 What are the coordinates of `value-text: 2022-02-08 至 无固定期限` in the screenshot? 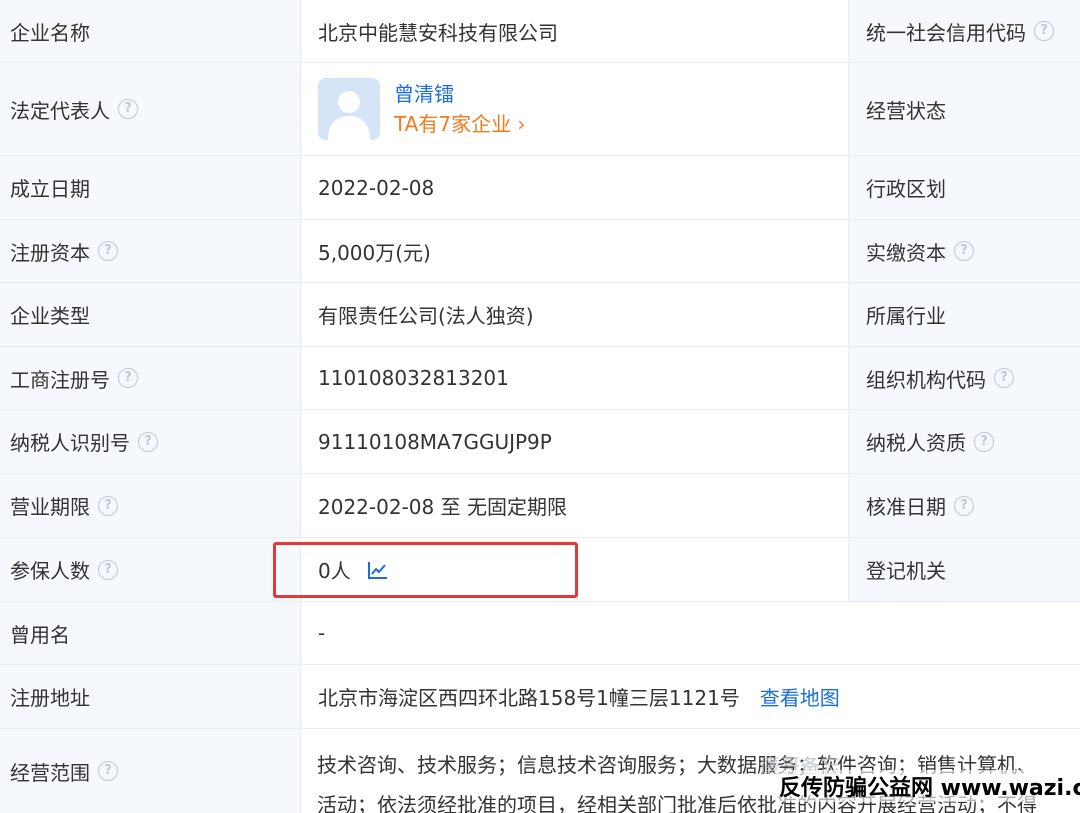 It's located at (442, 507).